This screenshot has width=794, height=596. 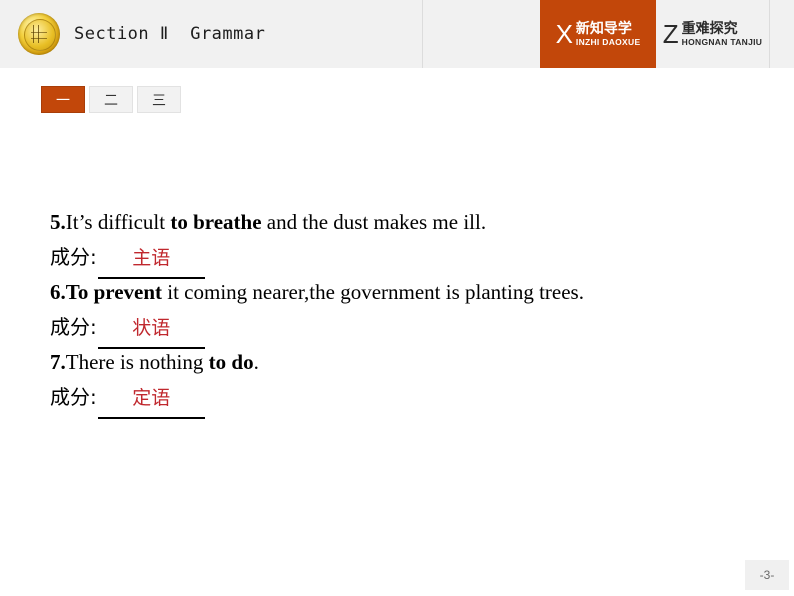 What do you see at coordinates (137, 362) in the screenshot?
I see `exercise-text-pre: There is nothing` at bounding box center [137, 362].